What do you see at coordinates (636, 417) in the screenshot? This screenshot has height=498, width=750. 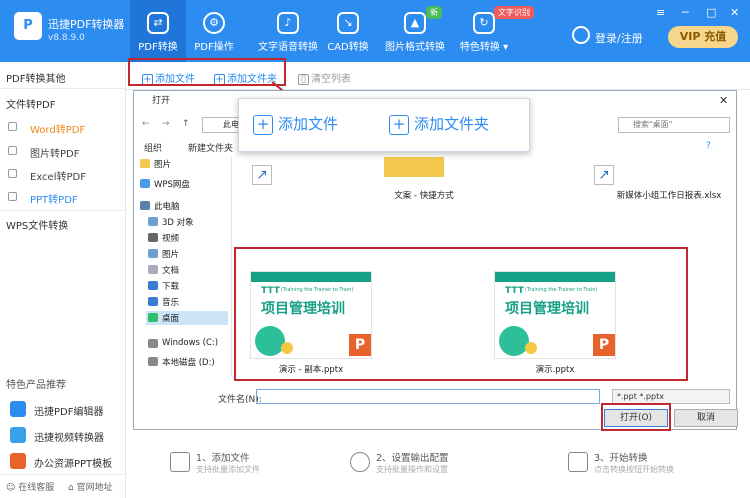 I see `highlight-open-button` at bounding box center [636, 417].